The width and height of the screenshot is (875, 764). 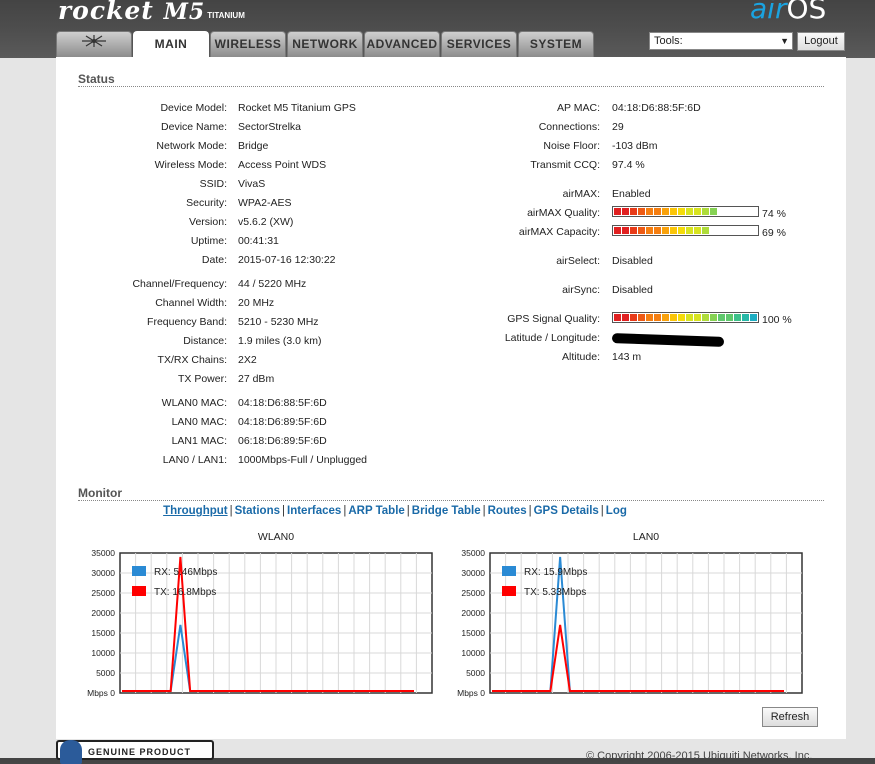 What do you see at coordinates (552, 338) in the screenshot?
I see `status-label: Latitude / Longitude:` at bounding box center [552, 338].